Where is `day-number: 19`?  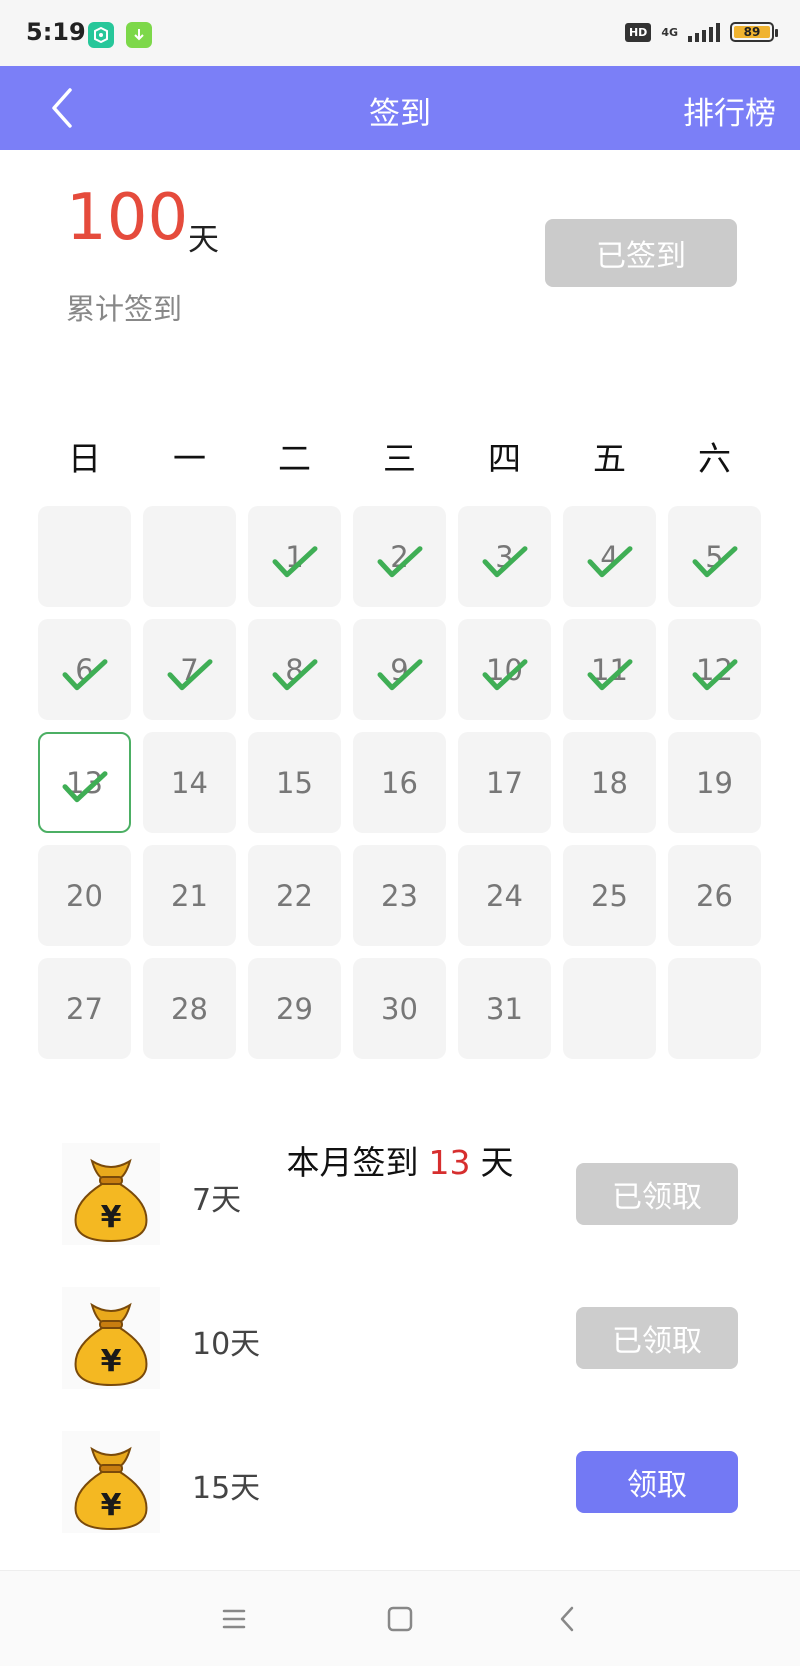 day-number: 19 is located at coordinates (714, 782).